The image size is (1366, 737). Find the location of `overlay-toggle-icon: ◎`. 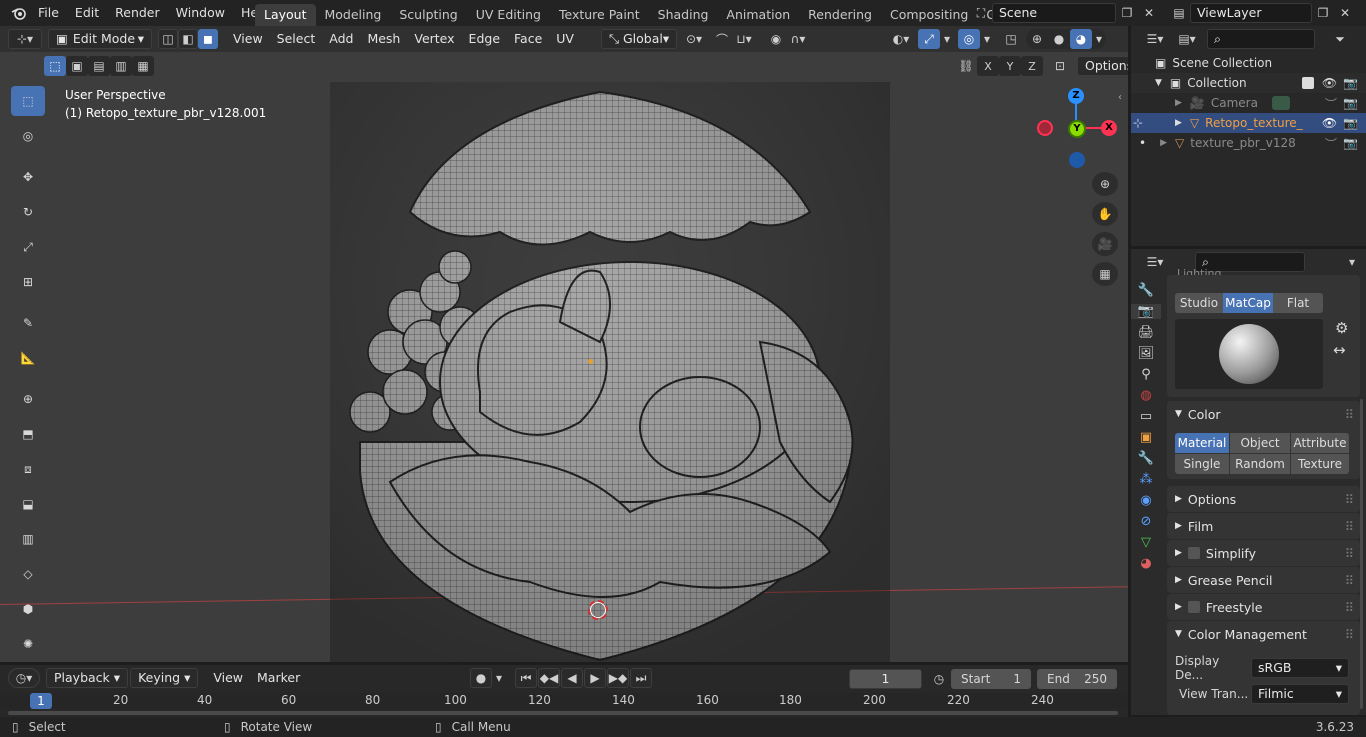

overlay-toggle-icon: ◎ is located at coordinates (969, 39).